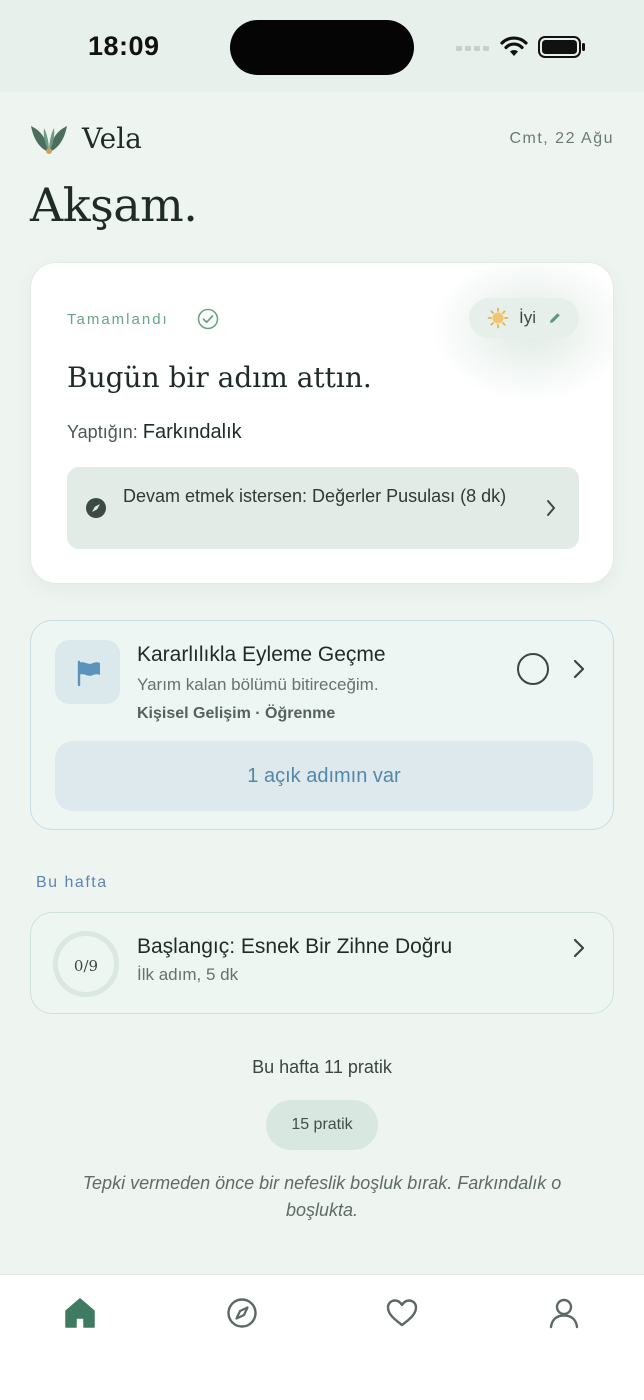  I want to click on heart-icon, so click(402, 1313).